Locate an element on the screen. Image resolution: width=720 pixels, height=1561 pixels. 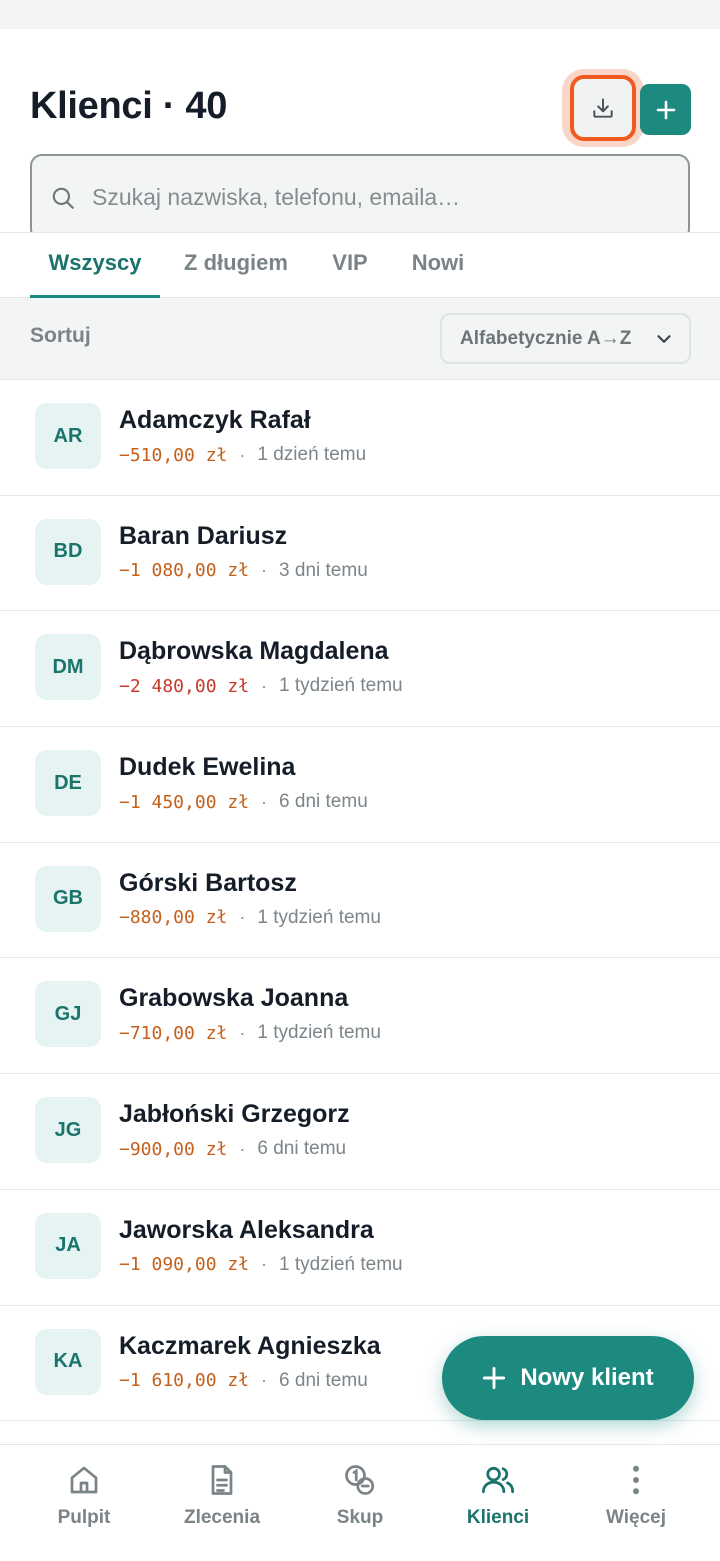
client-meta: −2 480,00 zł · 1 tydzień temu is located at coordinates (261, 686).